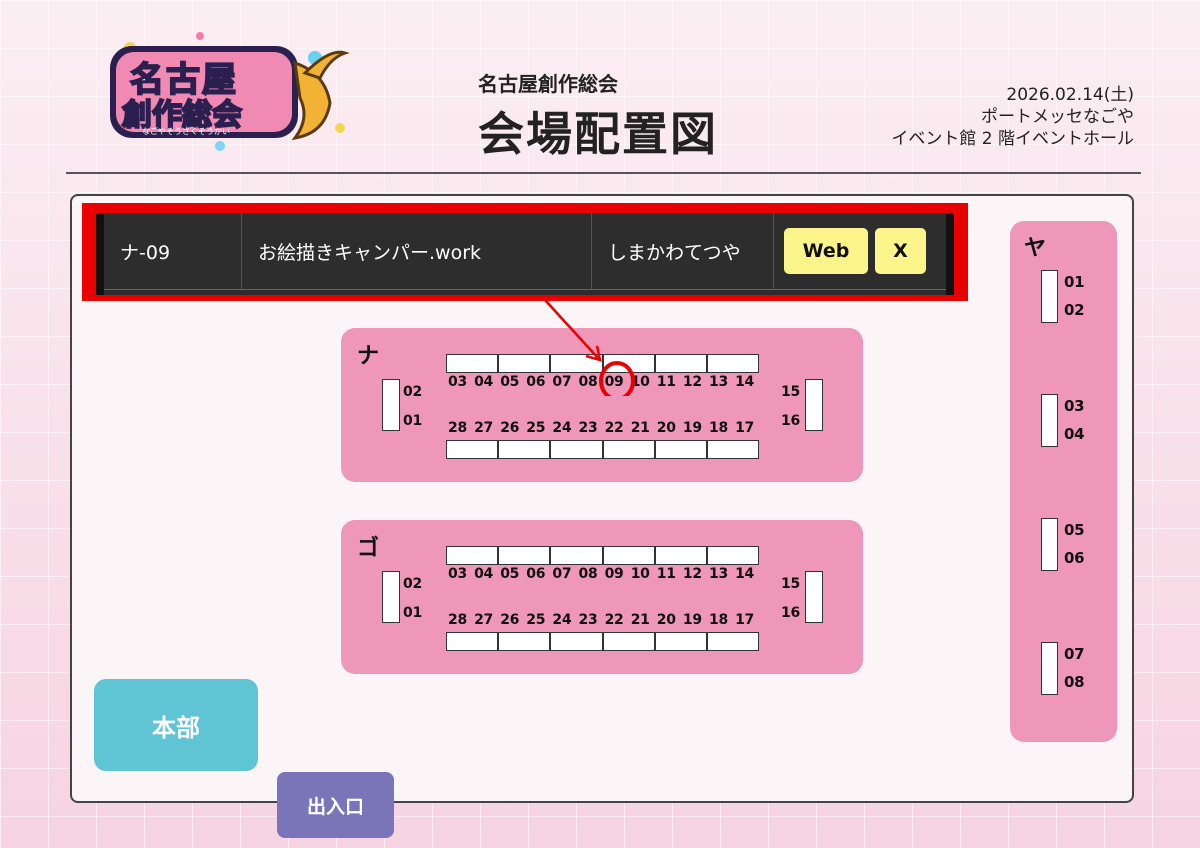  I want to click on annotation-arrow-icon, so click(589, 347).